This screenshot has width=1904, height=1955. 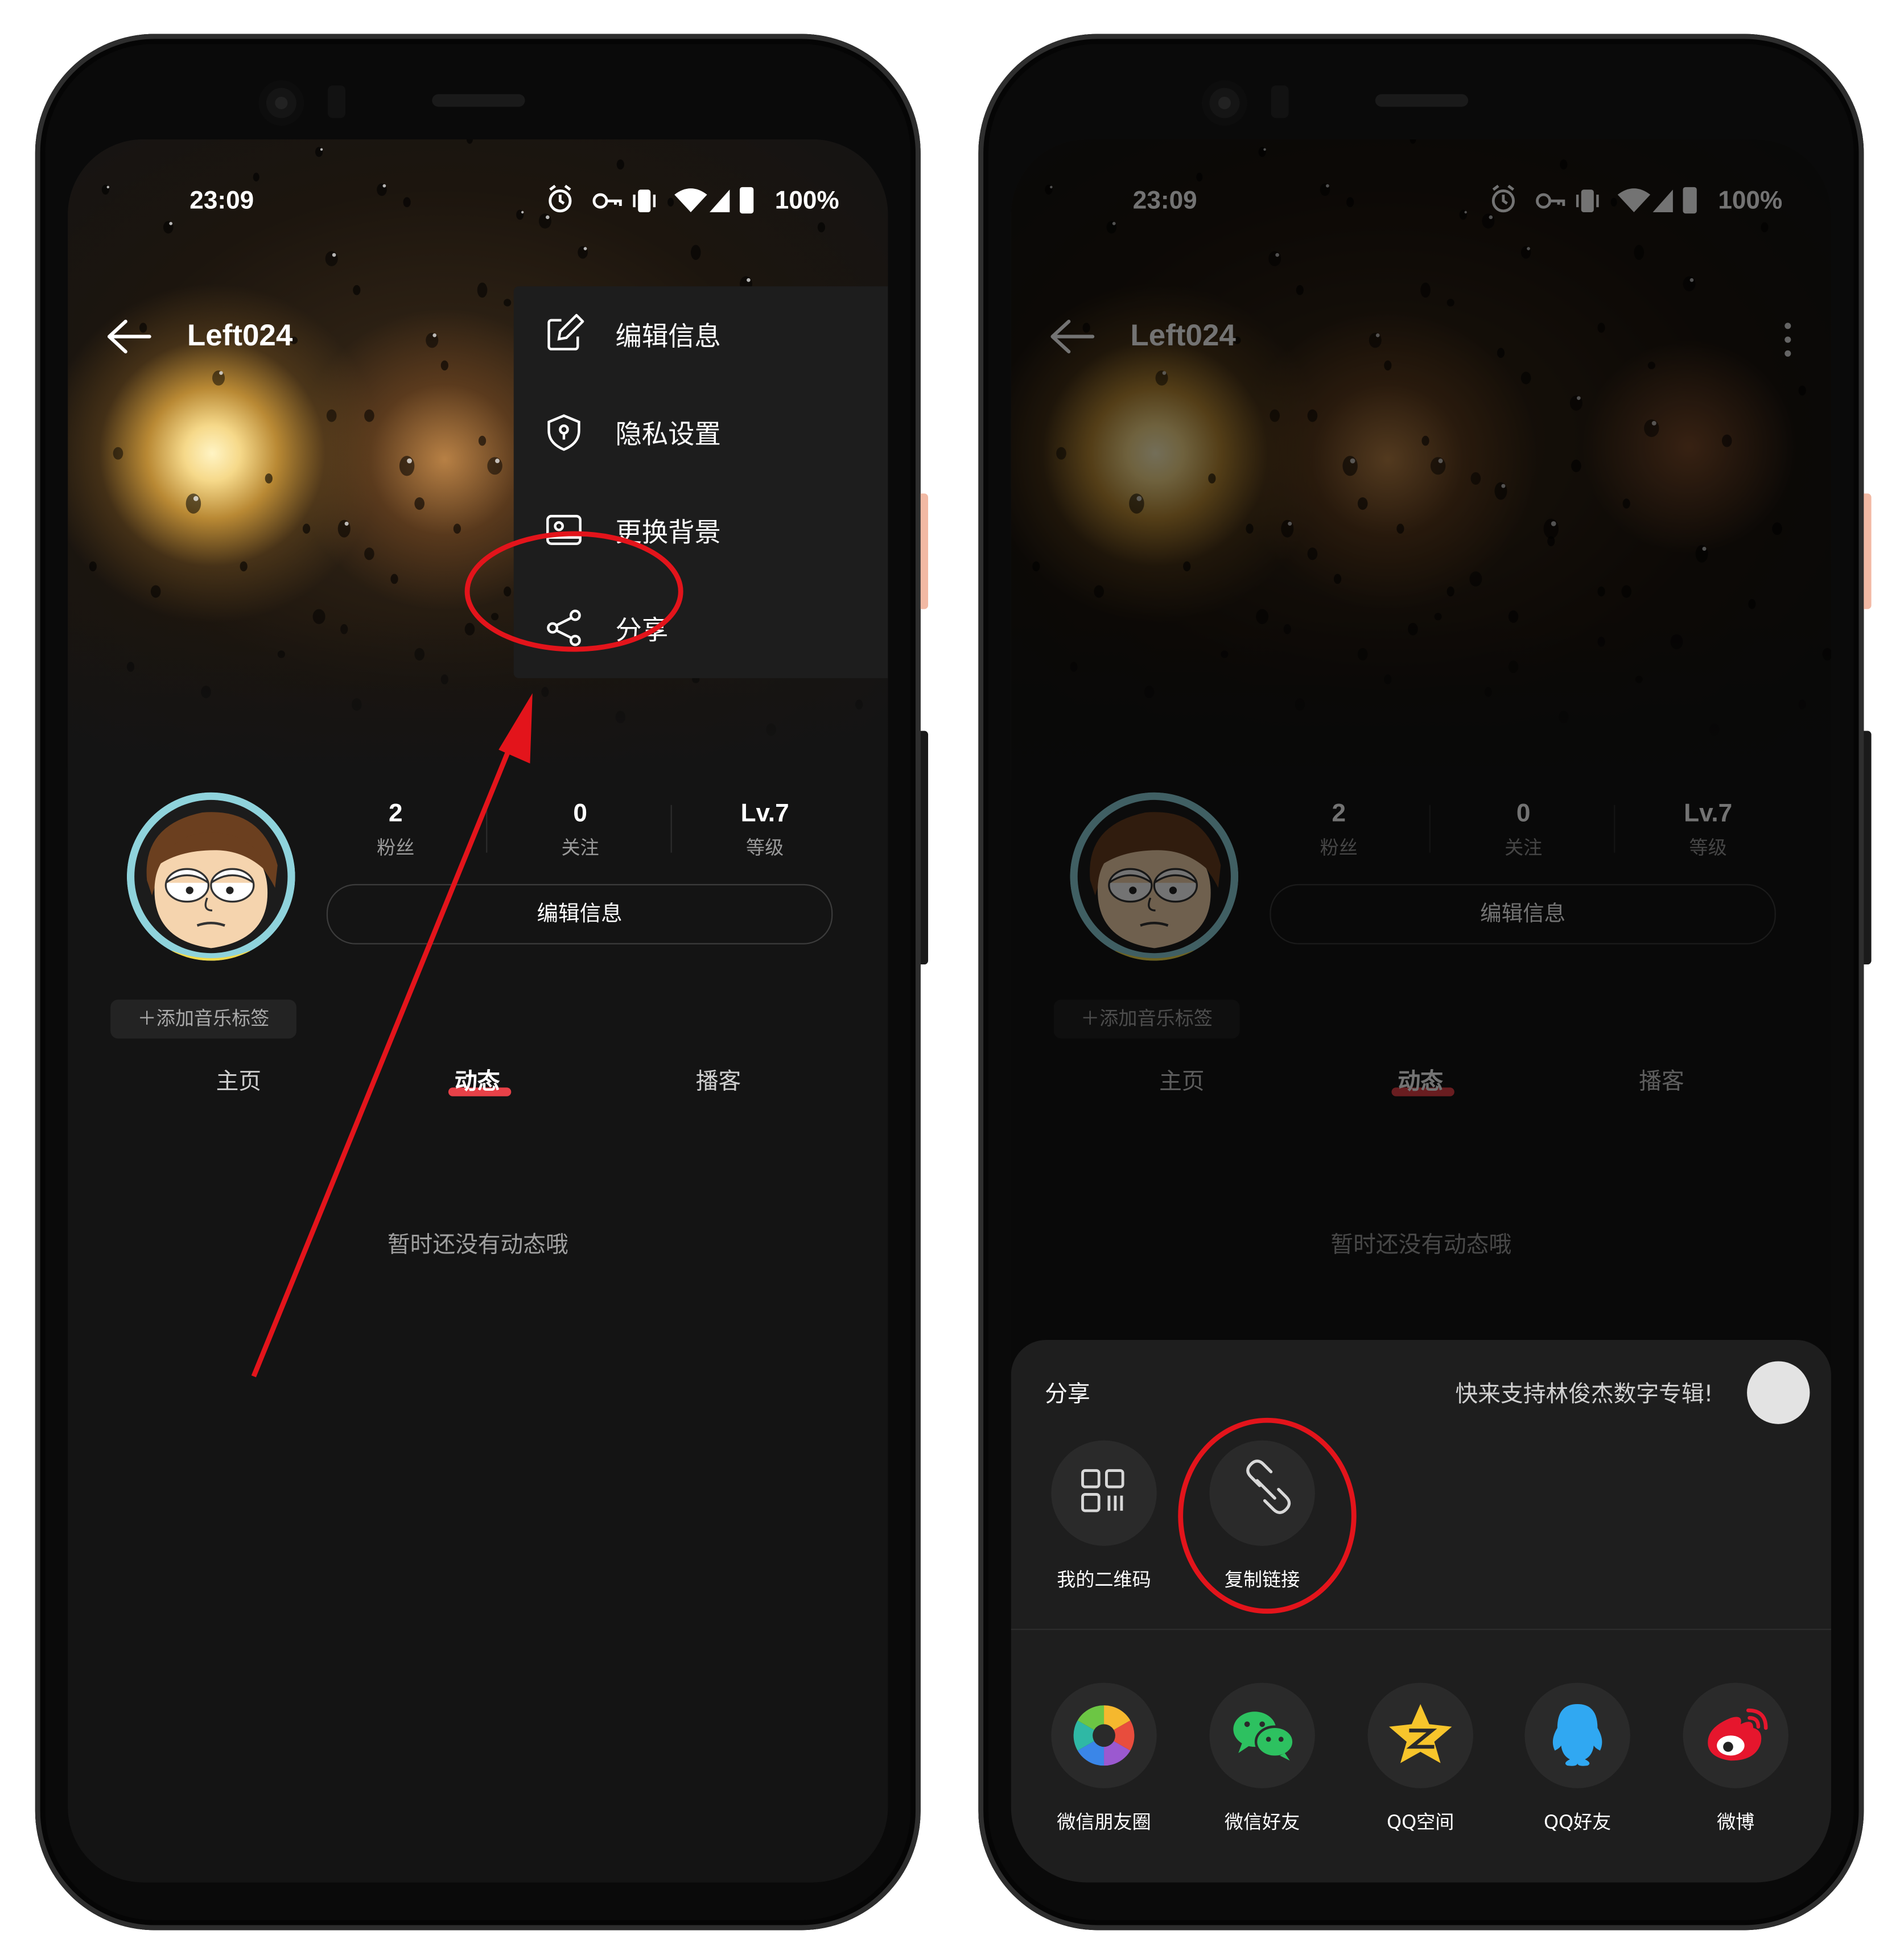 I want to click on tab-home: 主页, so click(x=239, y=1079).